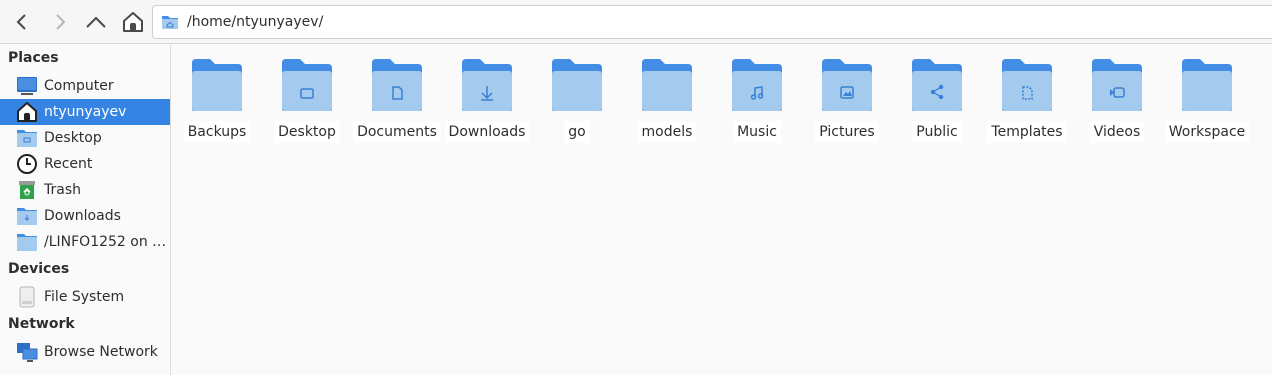 This screenshot has width=1272, height=375. I want to click on folder-item: Pictures, so click(847, 107).